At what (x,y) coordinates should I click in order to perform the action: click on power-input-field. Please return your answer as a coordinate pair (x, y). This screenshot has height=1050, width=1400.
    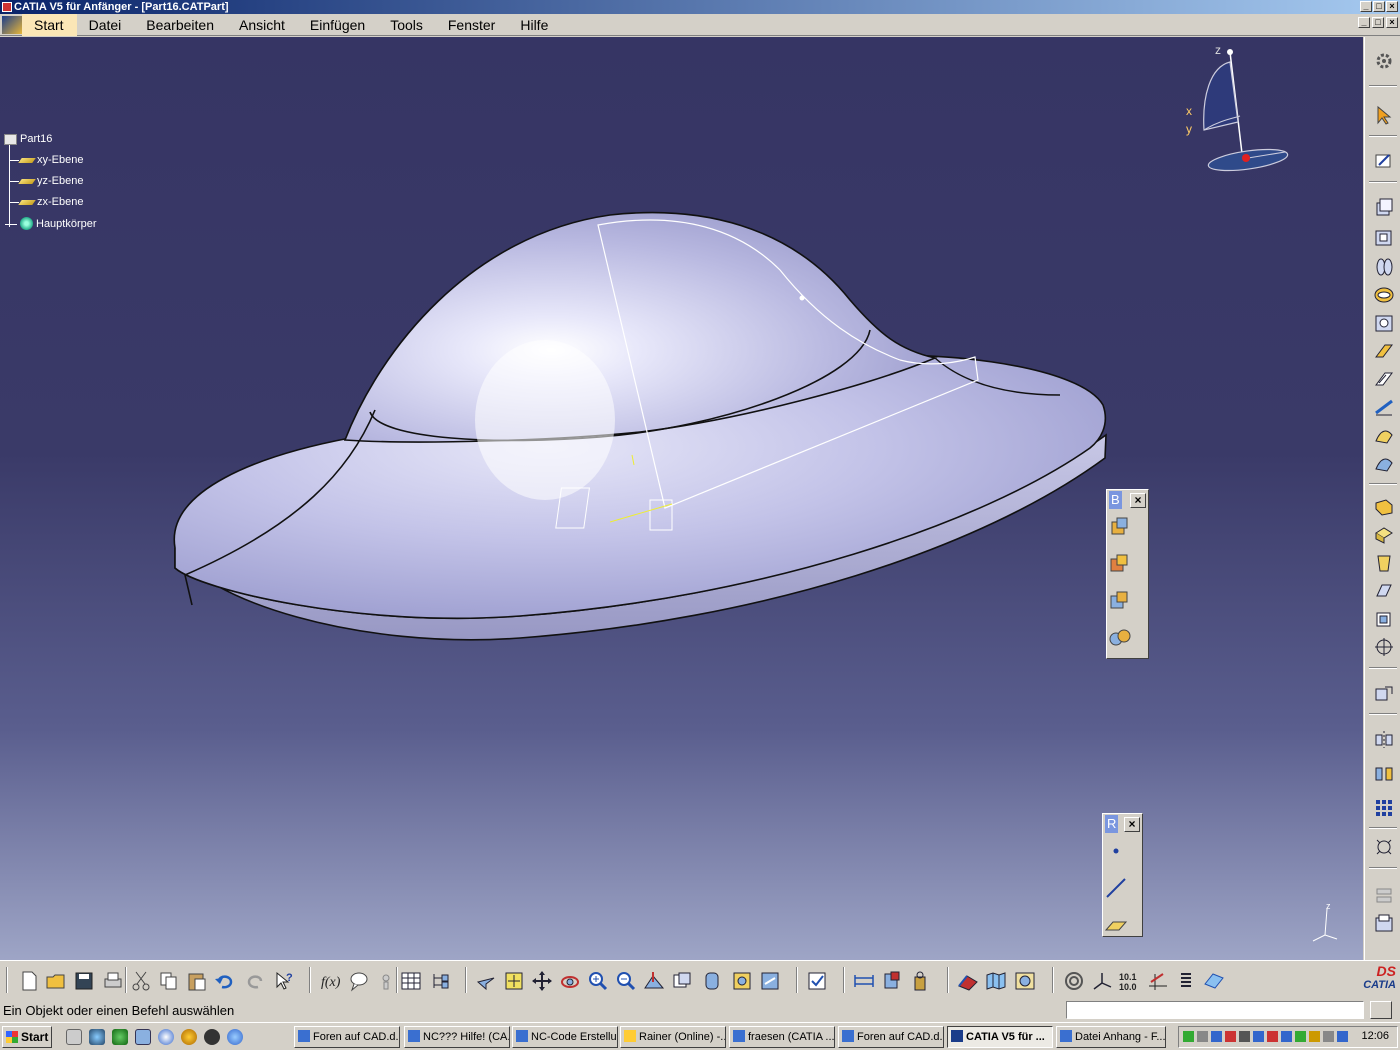
    Looking at the image, I should click on (1215, 1010).